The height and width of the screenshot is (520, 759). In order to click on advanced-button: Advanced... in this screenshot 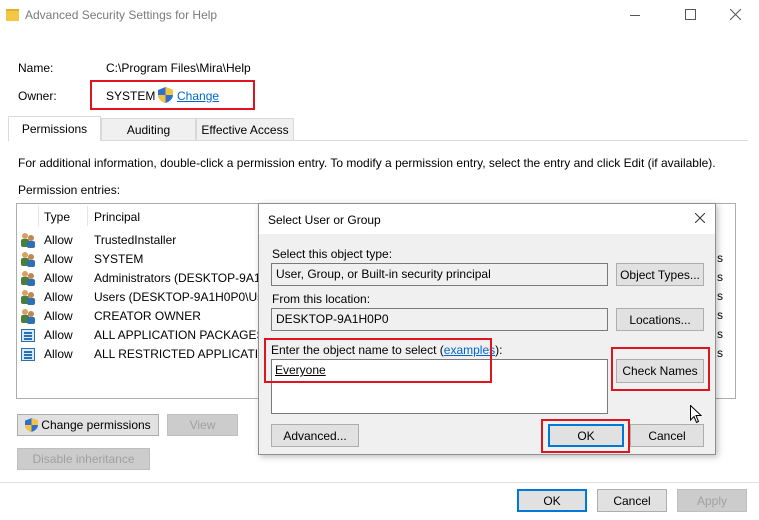, I will do `click(315, 435)`.